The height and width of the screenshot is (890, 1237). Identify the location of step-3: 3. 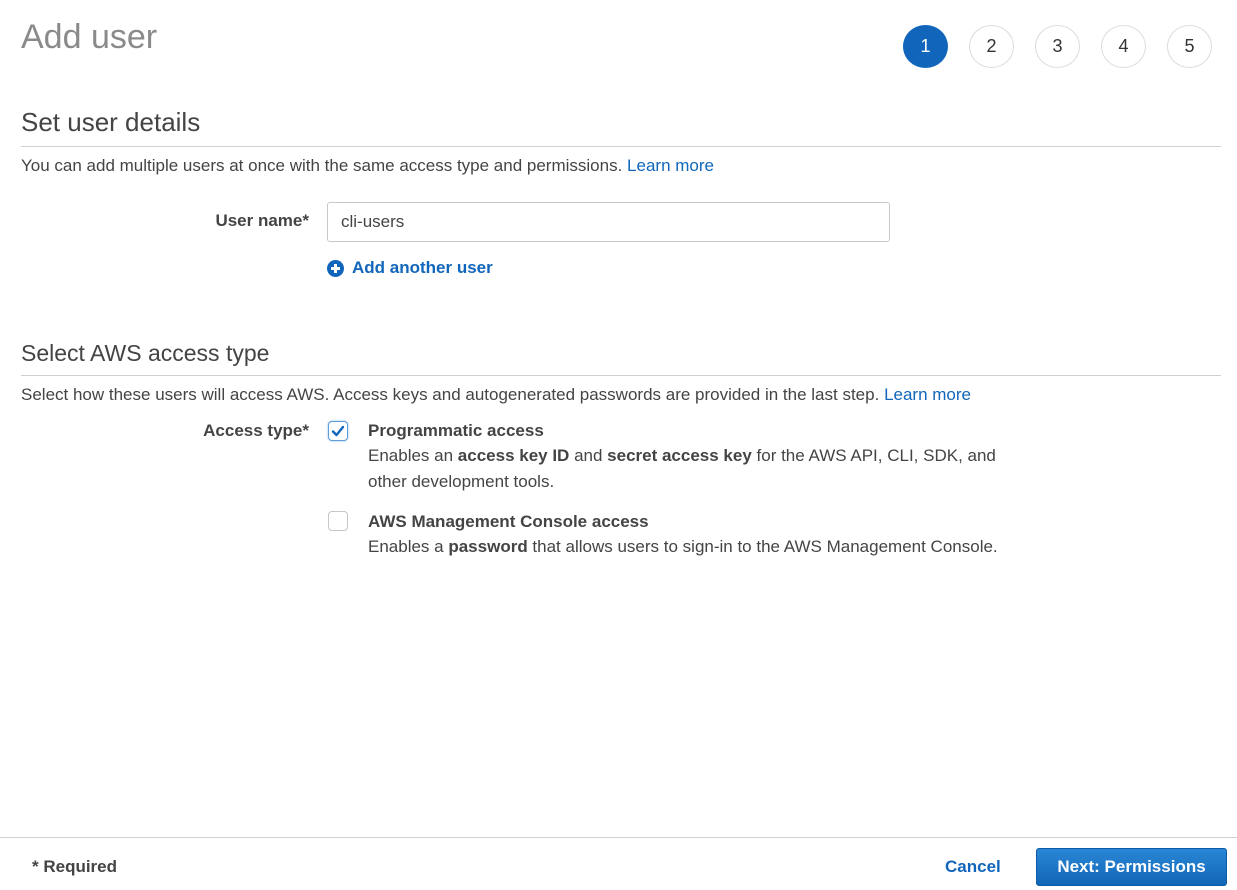
(1057, 46).